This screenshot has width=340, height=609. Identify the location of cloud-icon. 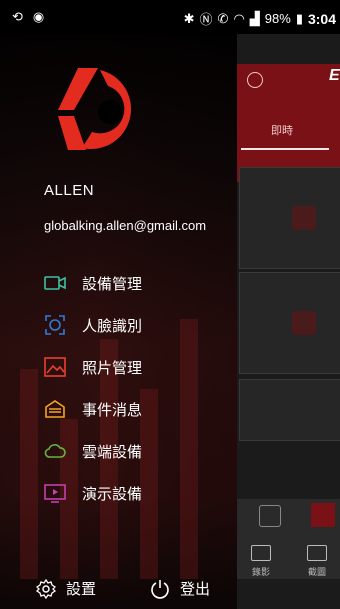
(55, 451).